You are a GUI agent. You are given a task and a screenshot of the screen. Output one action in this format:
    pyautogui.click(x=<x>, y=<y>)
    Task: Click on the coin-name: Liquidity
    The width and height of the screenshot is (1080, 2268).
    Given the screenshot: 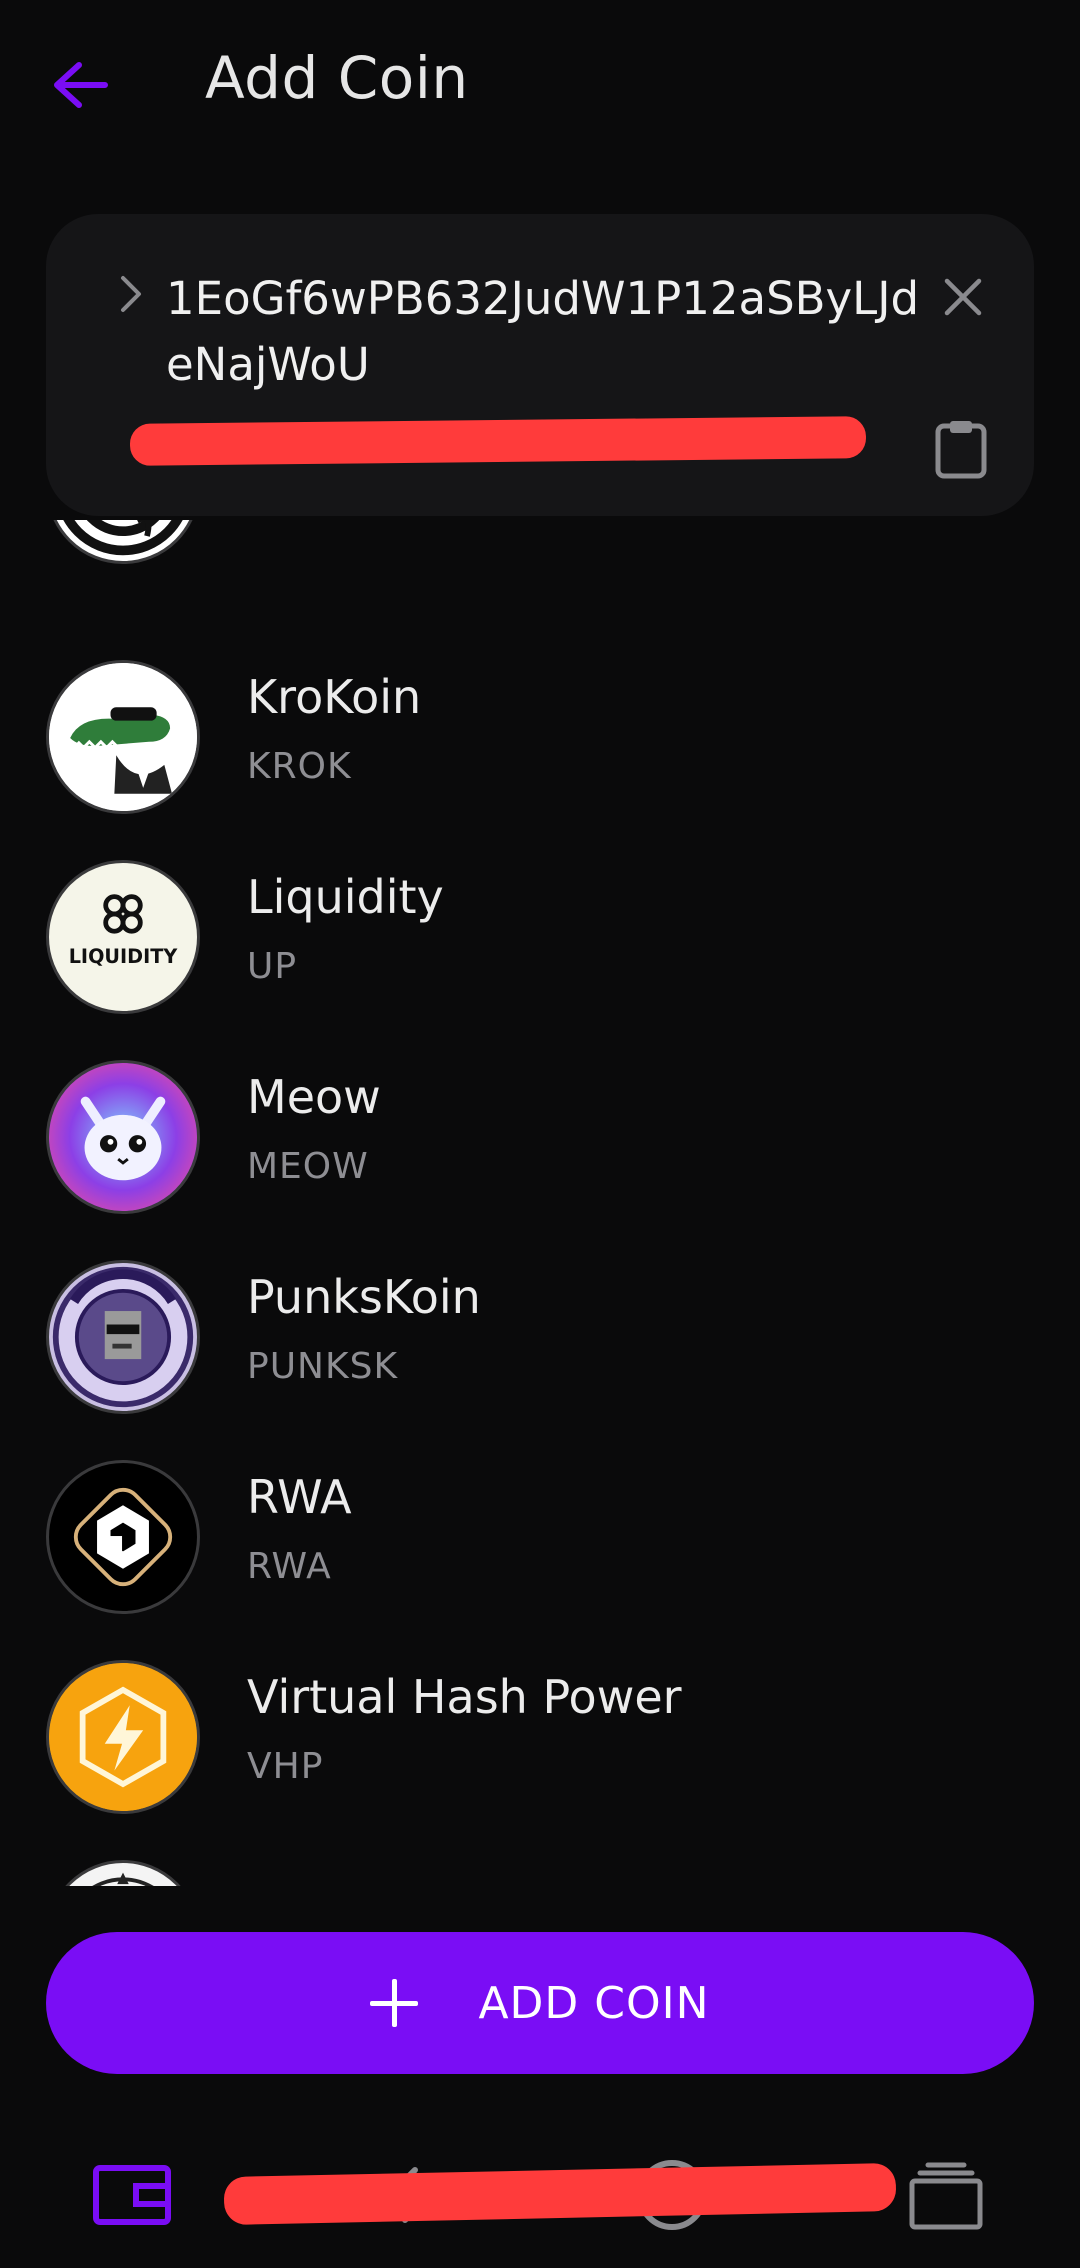 What is the action you would take?
    pyautogui.click(x=345, y=897)
    